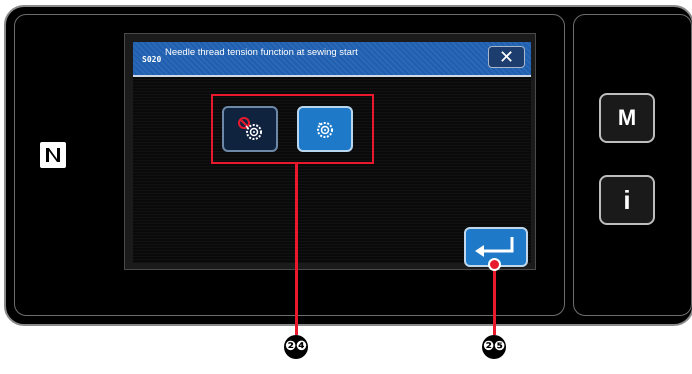 Image resolution: width=692 pixels, height=374 pixels. I want to click on tension-on-button, so click(325, 129).